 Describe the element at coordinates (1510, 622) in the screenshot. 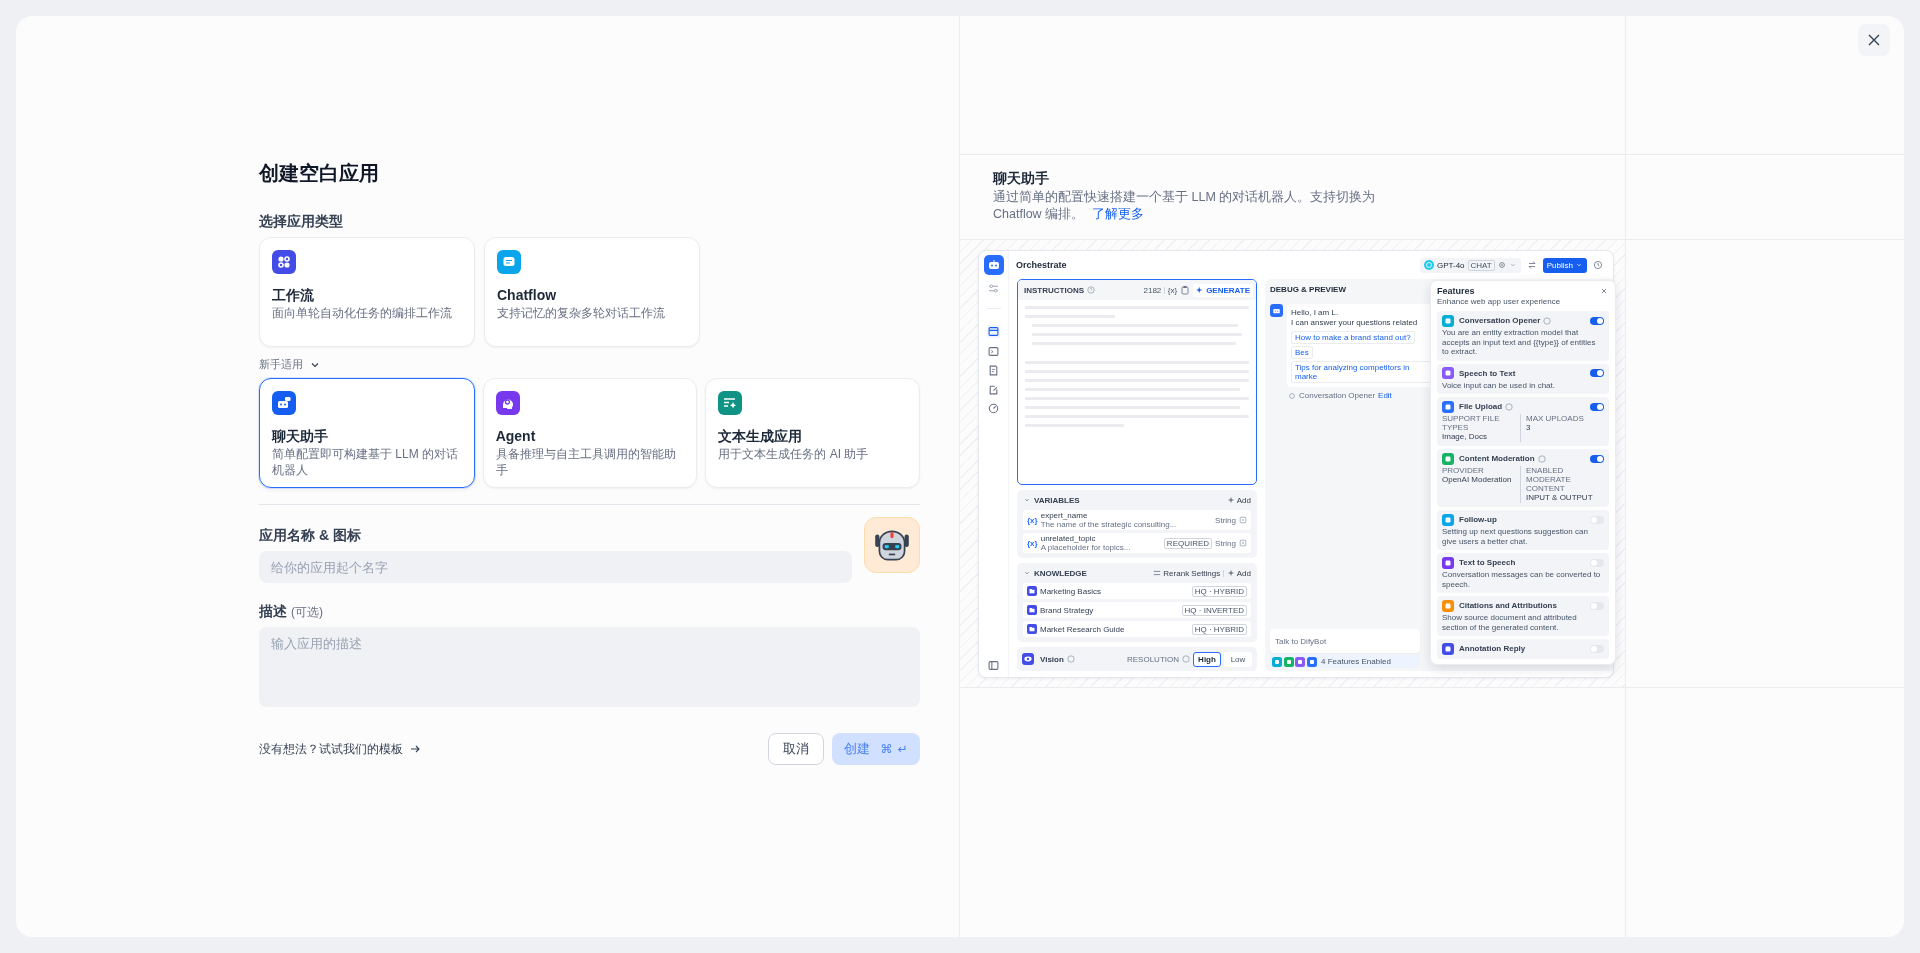

I see `feature-description: Show source document and attributed section of the generated content.` at that location.